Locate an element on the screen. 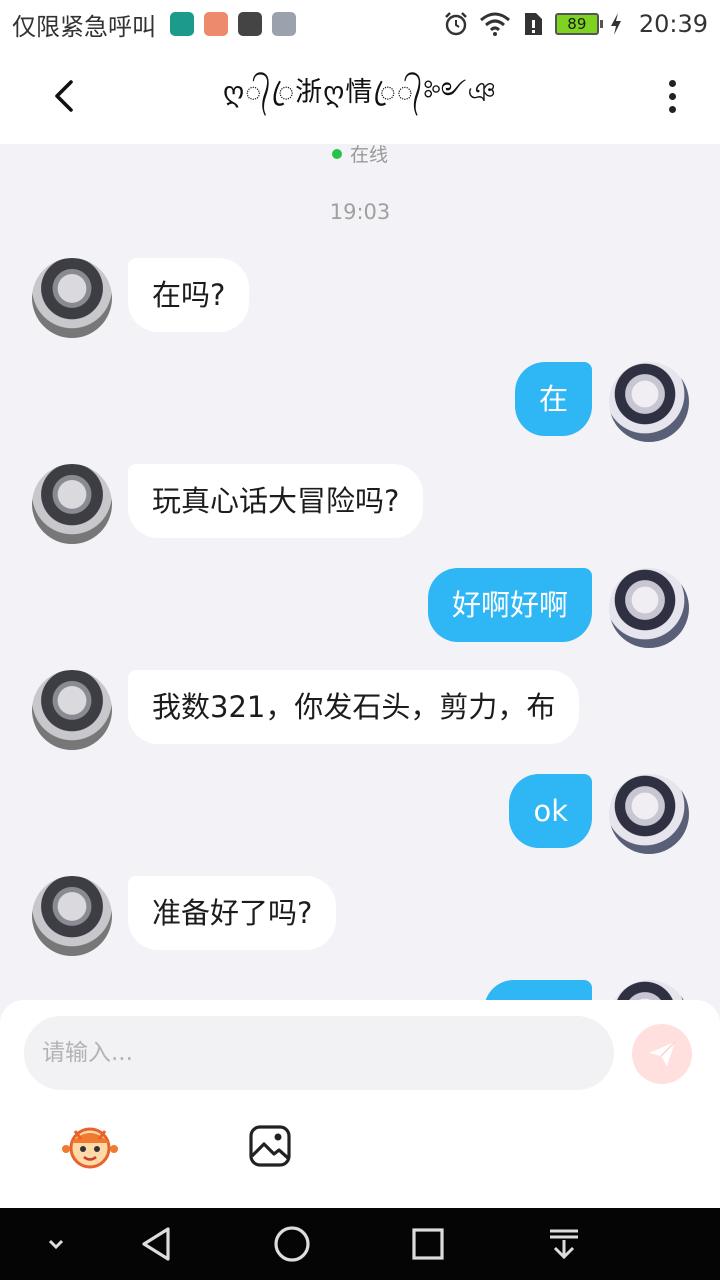 The image size is (720, 1280). mail-notification-icon is located at coordinates (216, 24).